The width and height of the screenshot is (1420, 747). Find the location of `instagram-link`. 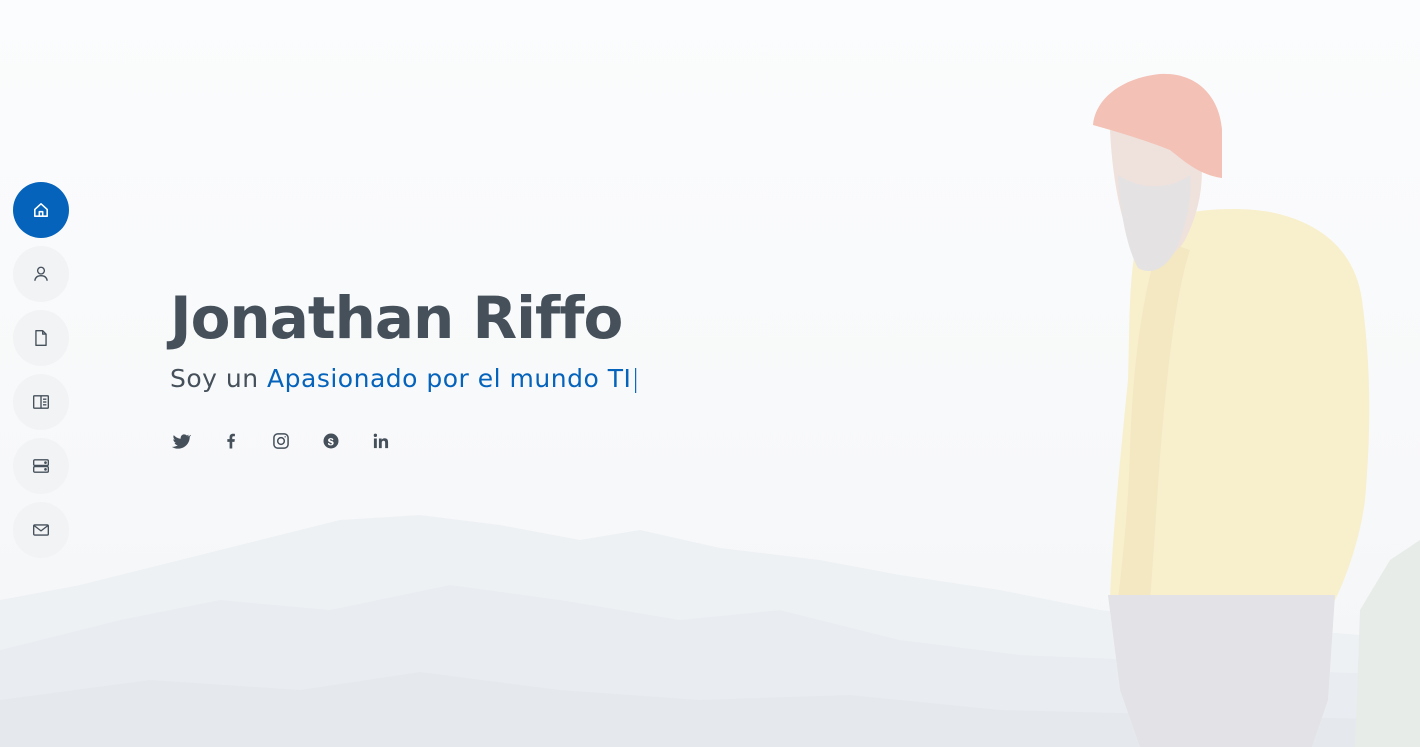

instagram-link is located at coordinates (281, 441).